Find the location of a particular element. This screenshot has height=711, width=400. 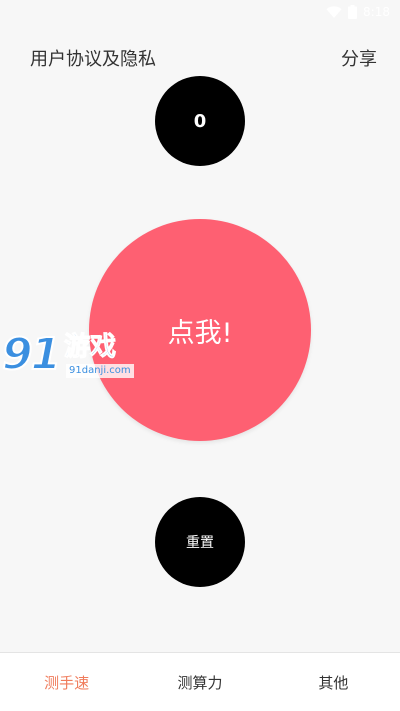

status-bar: 8:18 is located at coordinates (200, 14).